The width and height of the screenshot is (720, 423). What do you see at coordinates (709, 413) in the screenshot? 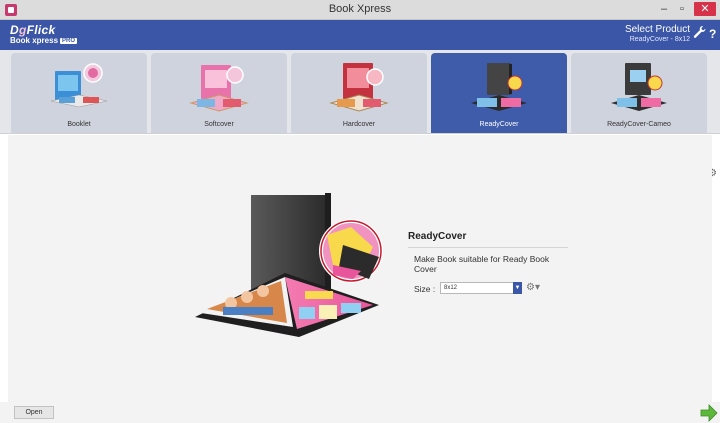
I see `next-arrow-icon` at bounding box center [709, 413].